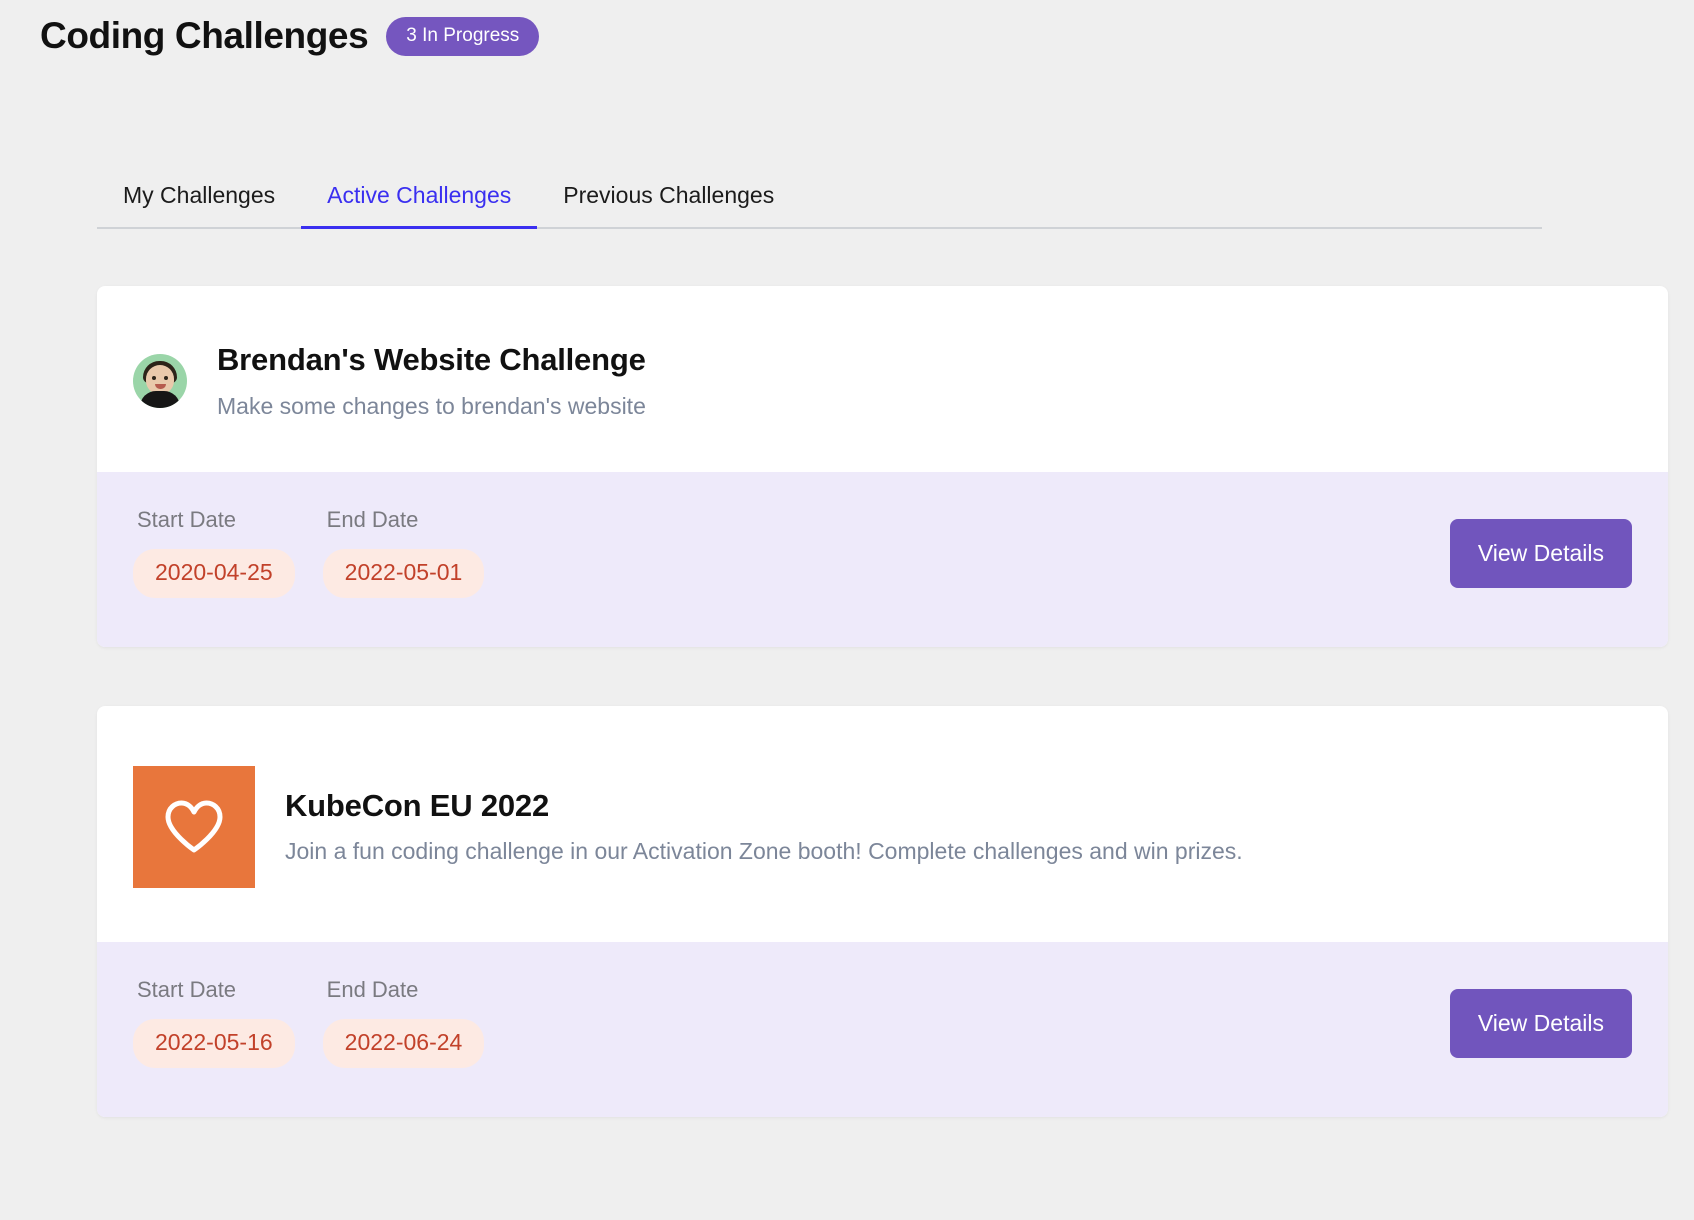 The width and height of the screenshot is (1694, 1220). I want to click on challenge-title: Brendan's Website Challenge, so click(431, 359).